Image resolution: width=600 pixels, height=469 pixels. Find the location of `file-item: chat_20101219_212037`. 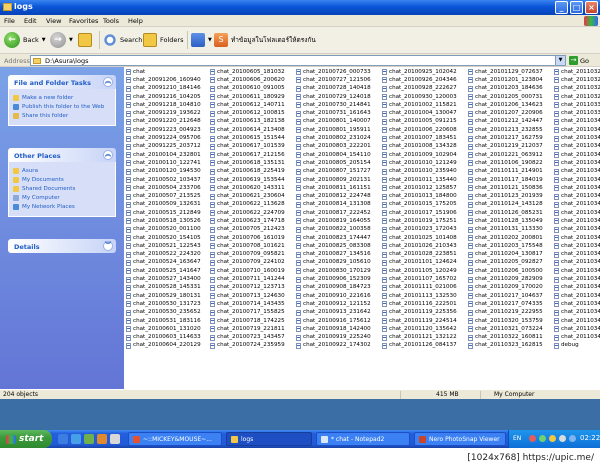

file-item: chat_20101219_212037 is located at coordinates (505, 147).